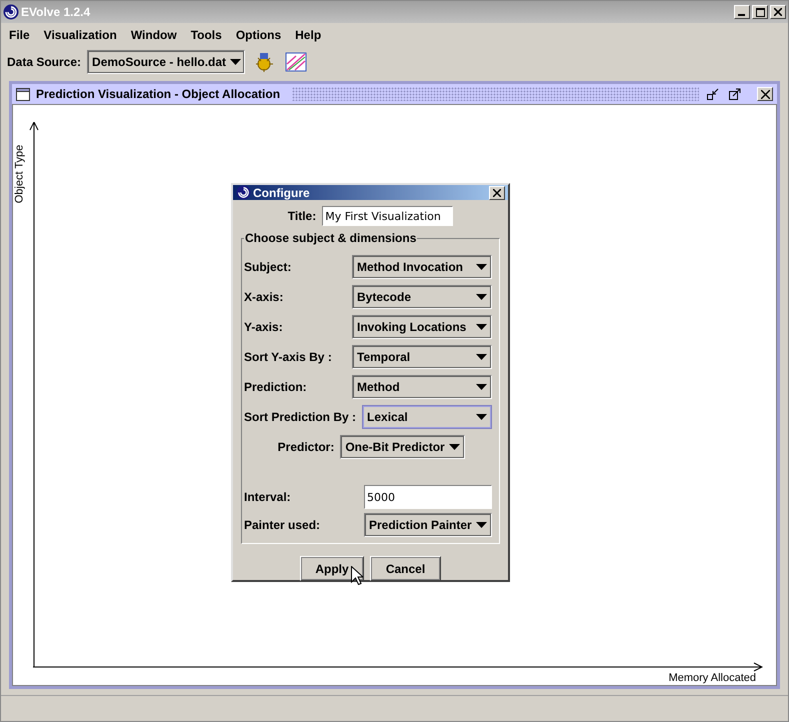 The height and width of the screenshot is (722, 789). What do you see at coordinates (427, 417) in the screenshot?
I see `dropdown: Lexical` at bounding box center [427, 417].